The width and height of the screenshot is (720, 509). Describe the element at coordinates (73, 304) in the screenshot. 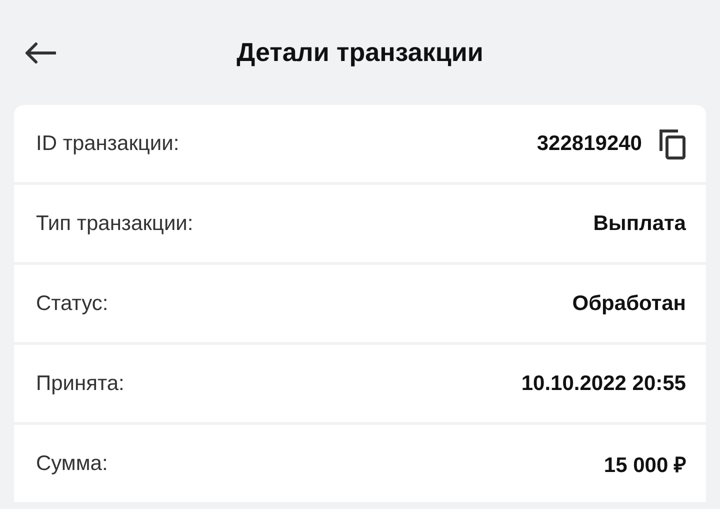

I see `field-label: Статус:` at that location.